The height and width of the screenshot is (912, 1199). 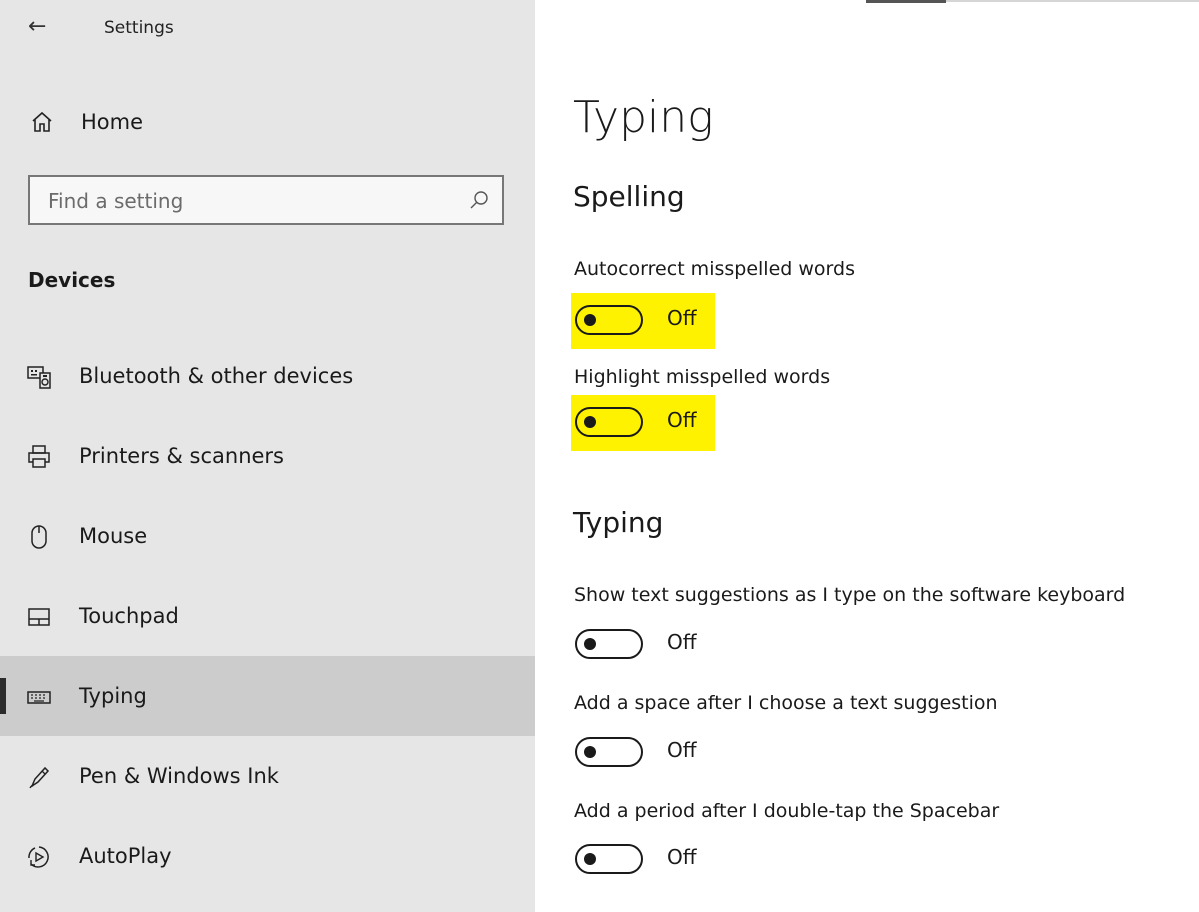 What do you see at coordinates (116, 201) in the screenshot?
I see `search-placeholder: Find a setting` at bounding box center [116, 201].